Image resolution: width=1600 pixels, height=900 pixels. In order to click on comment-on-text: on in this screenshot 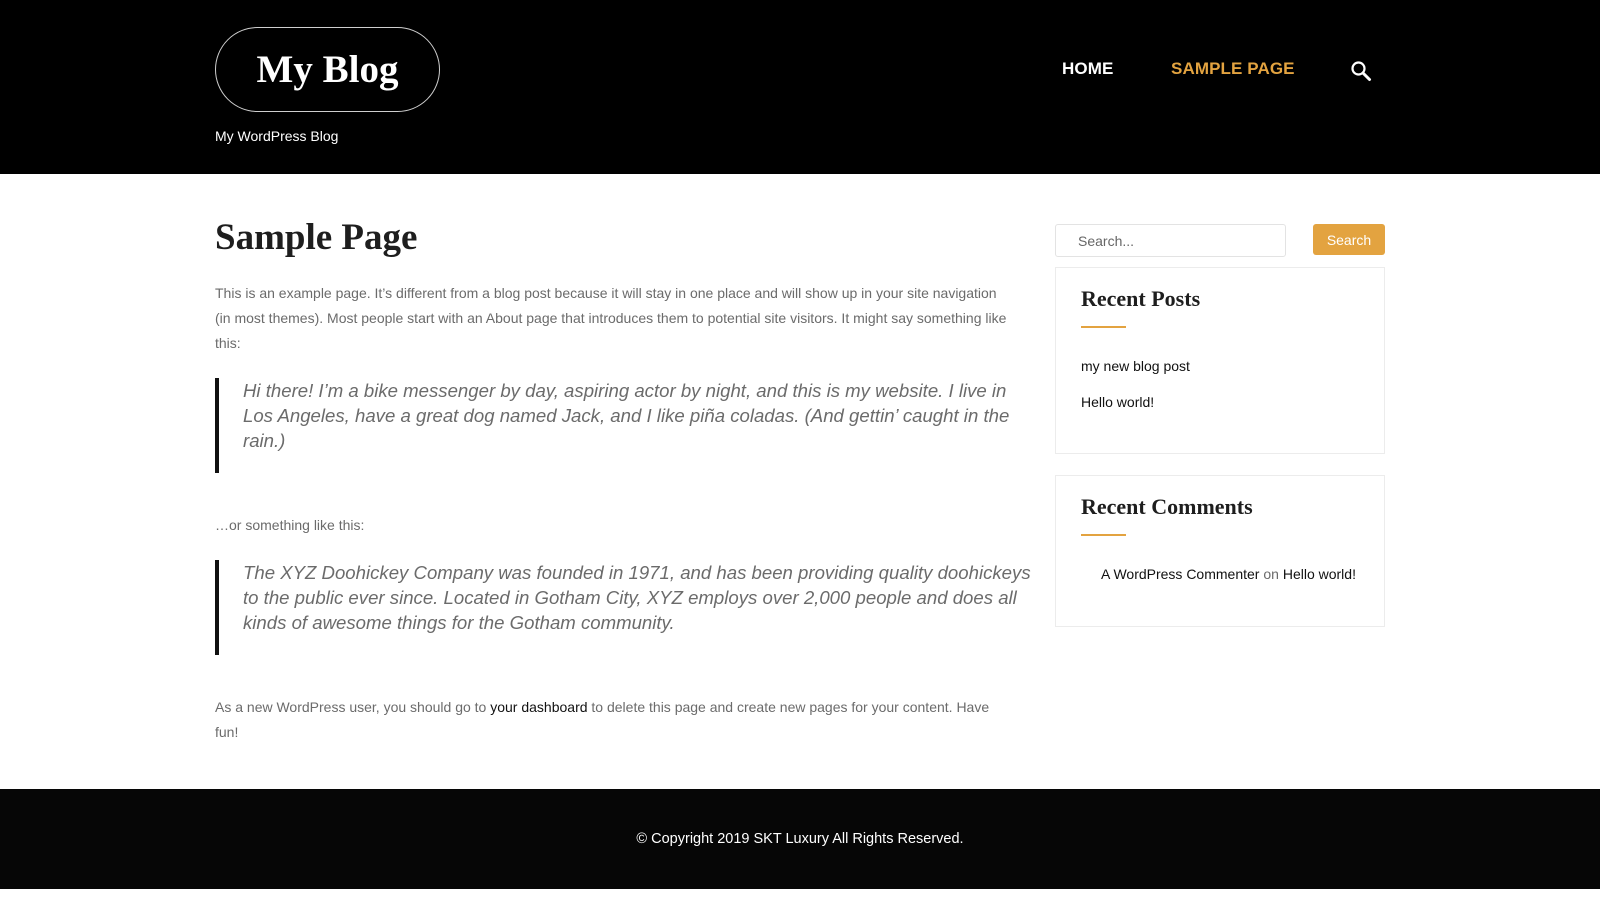, I will do `click(1271, 574)`.